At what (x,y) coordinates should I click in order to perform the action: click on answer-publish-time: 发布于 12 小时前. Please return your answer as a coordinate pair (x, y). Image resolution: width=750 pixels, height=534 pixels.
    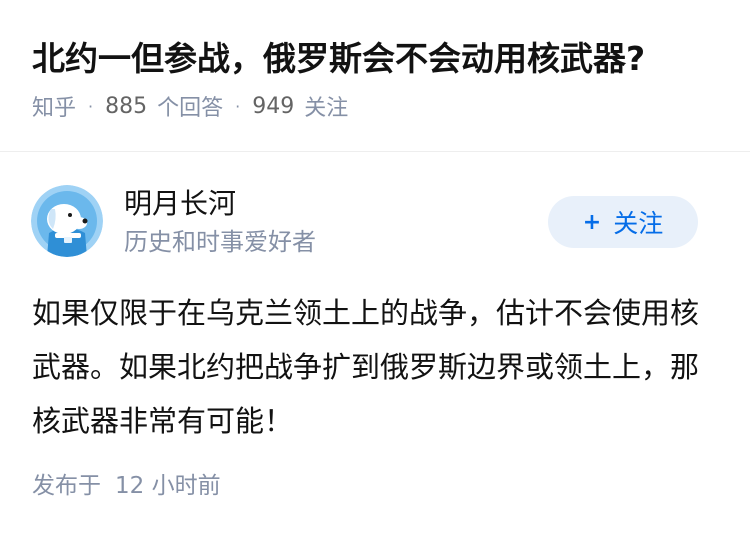
    Looking at the image, I should click on (126, 483).